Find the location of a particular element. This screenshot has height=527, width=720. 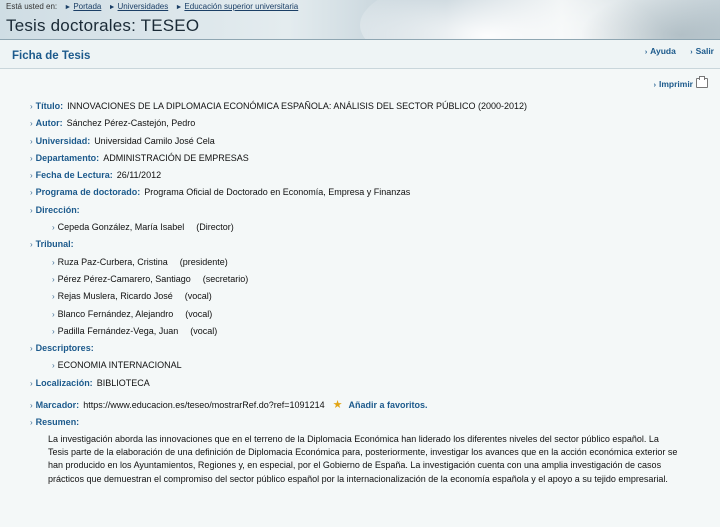

field-label: Tribunal: is located at coordinates (54, 244).